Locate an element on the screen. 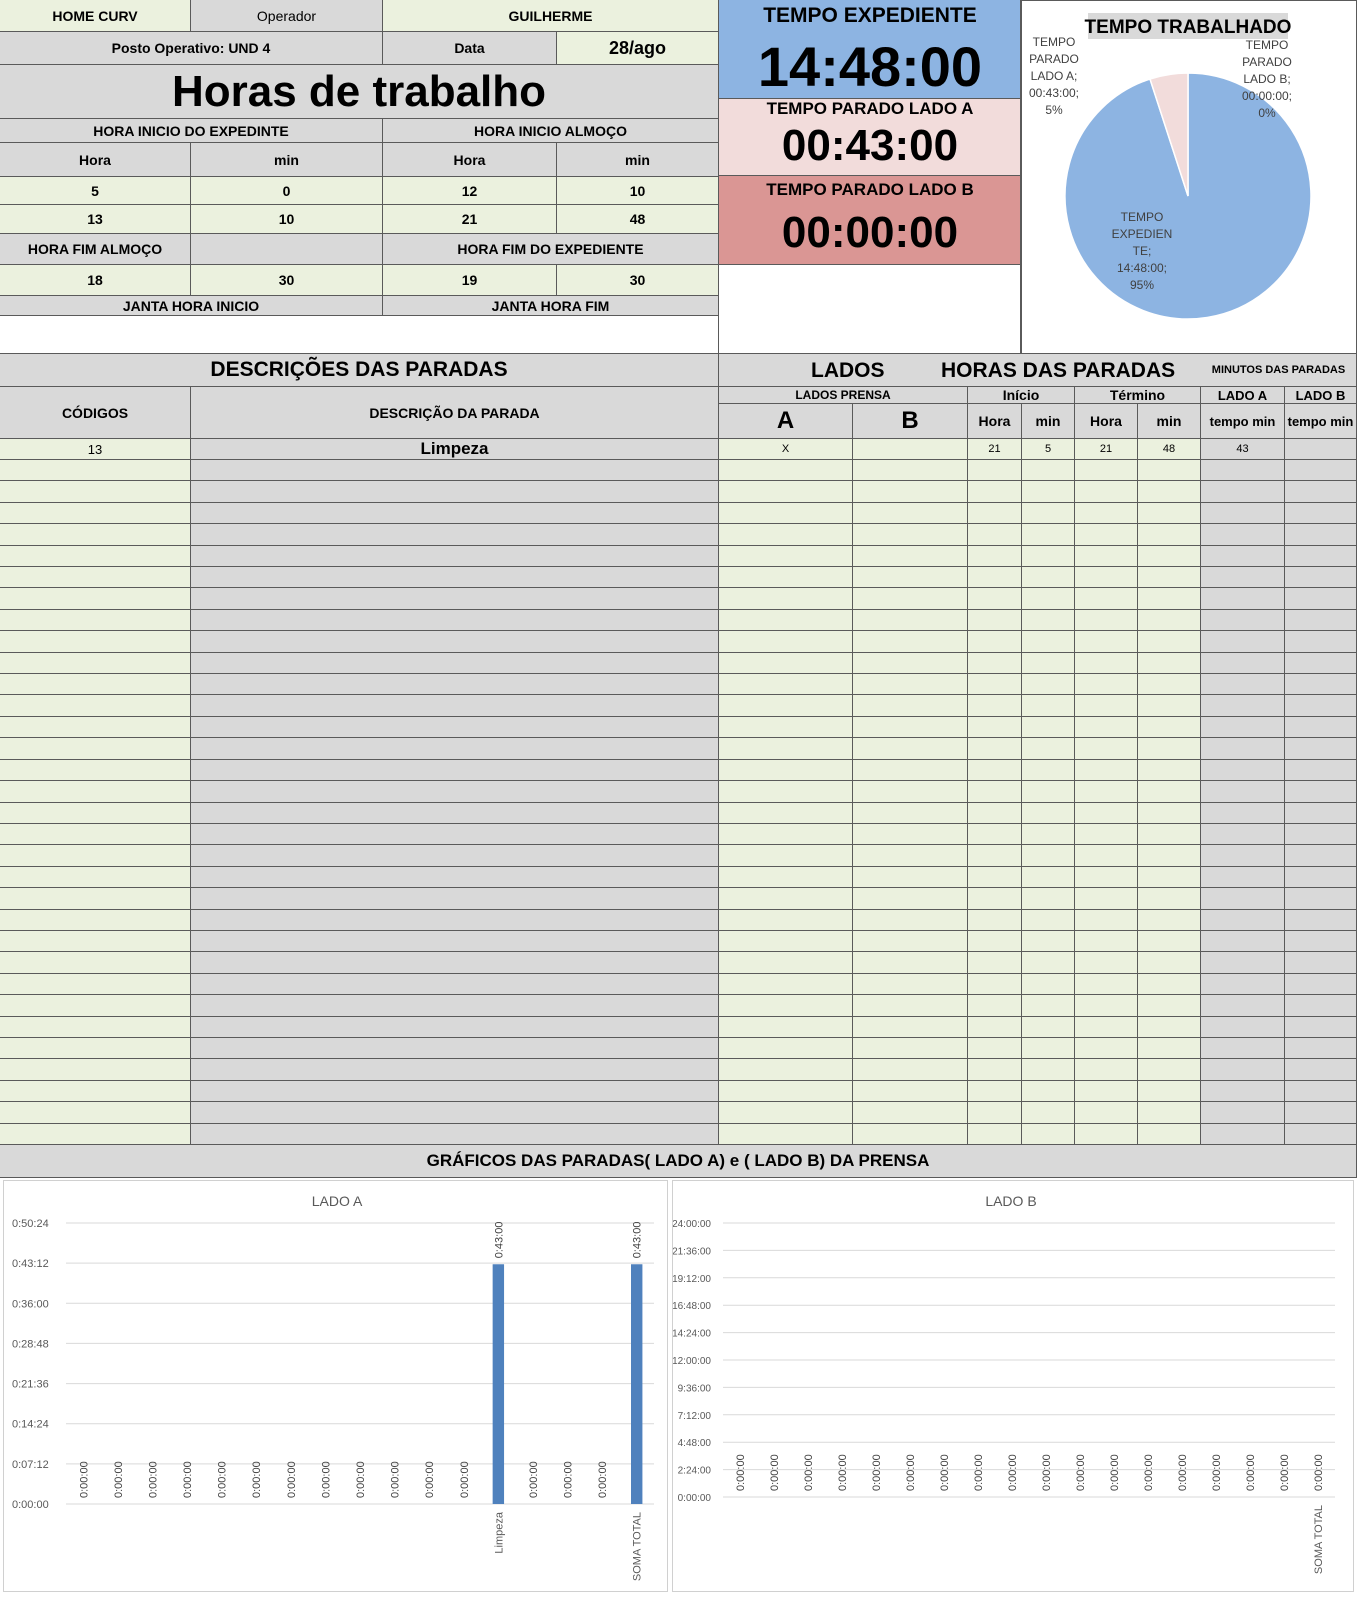  stop-side-a-cell: X is located at coordinates (786, 449).